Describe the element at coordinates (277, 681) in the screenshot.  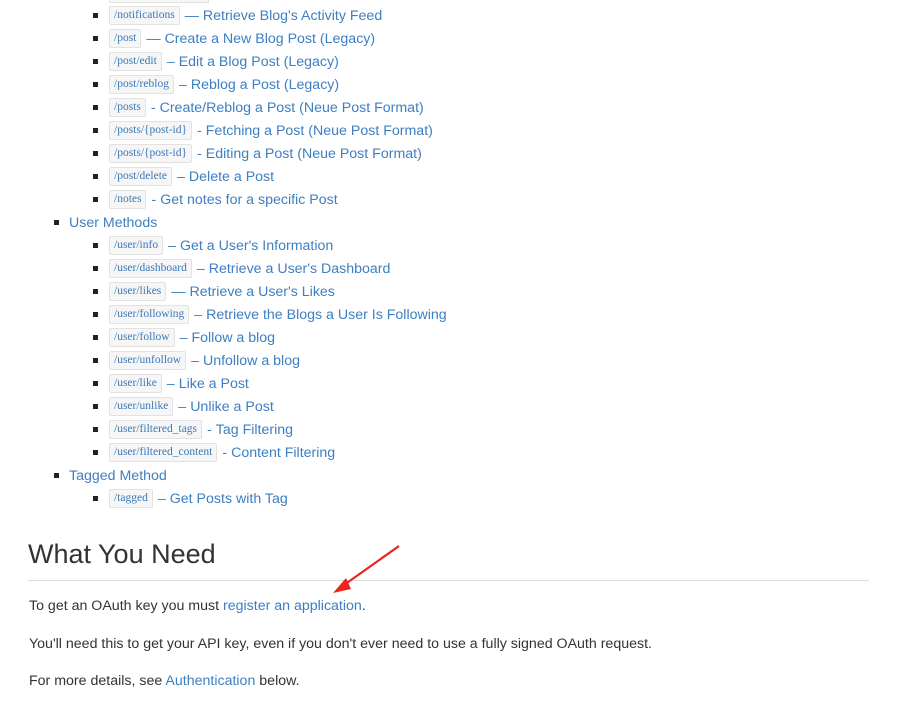
I see `details-text-end: below.` at that location.